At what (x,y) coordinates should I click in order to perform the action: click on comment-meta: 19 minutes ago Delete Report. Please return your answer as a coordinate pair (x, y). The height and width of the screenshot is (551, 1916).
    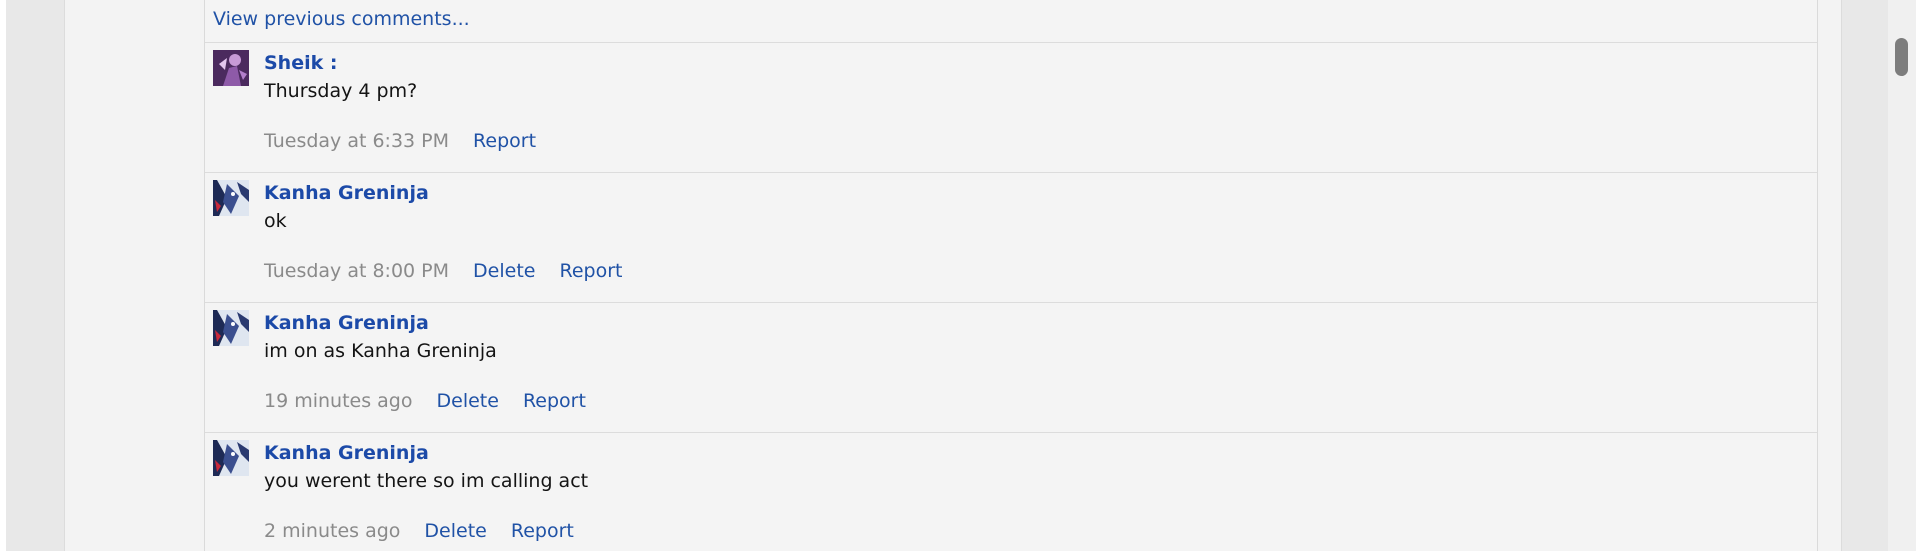
    Looking at the image, I should click on (425, 401).